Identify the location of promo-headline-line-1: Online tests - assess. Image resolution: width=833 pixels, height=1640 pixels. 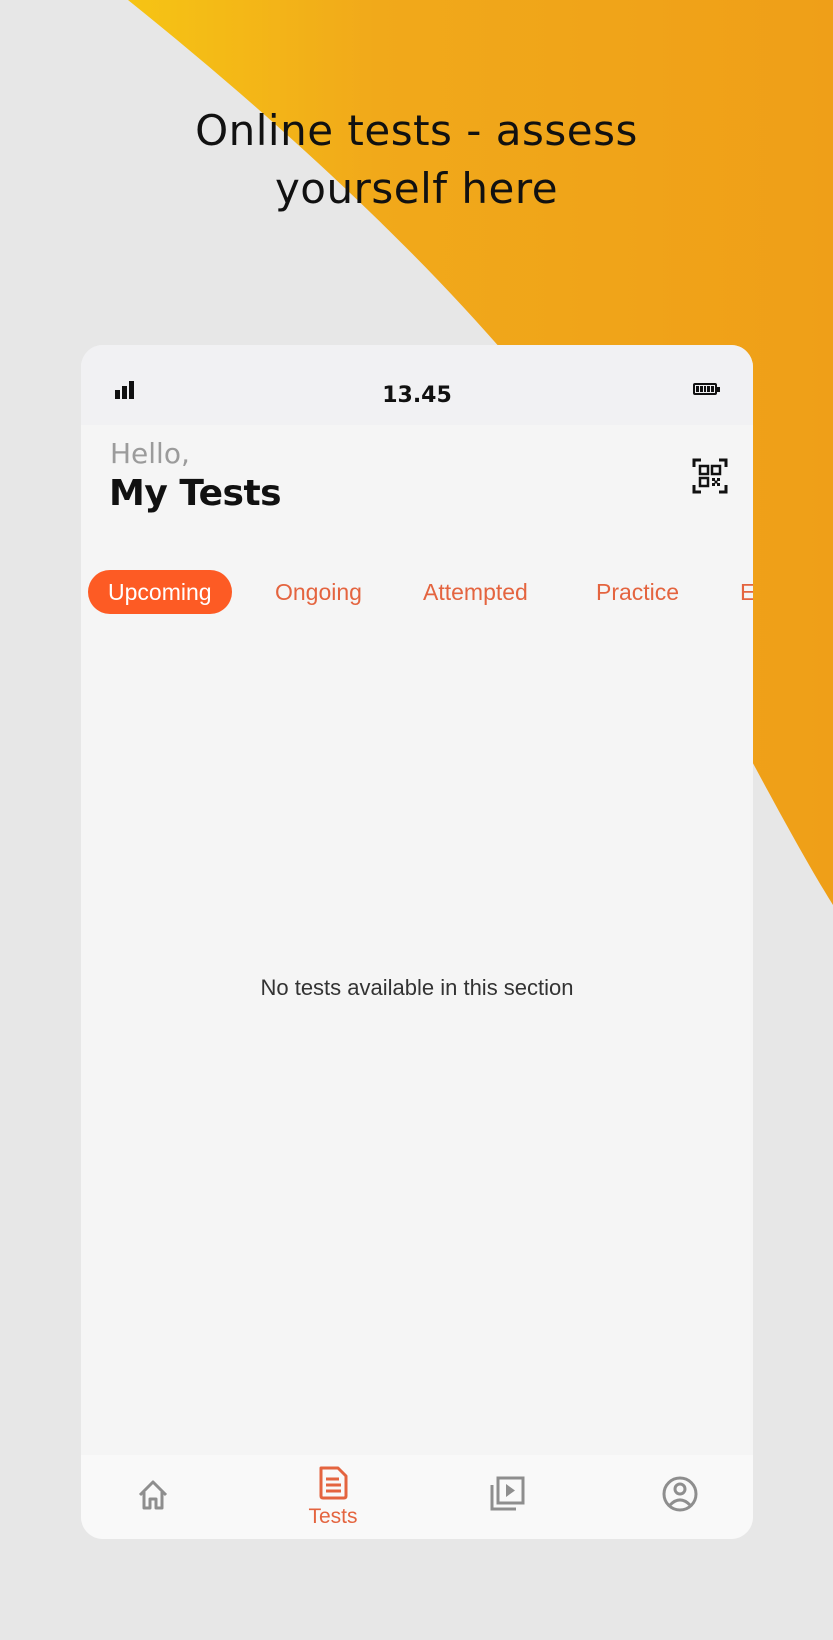
(416, 130).